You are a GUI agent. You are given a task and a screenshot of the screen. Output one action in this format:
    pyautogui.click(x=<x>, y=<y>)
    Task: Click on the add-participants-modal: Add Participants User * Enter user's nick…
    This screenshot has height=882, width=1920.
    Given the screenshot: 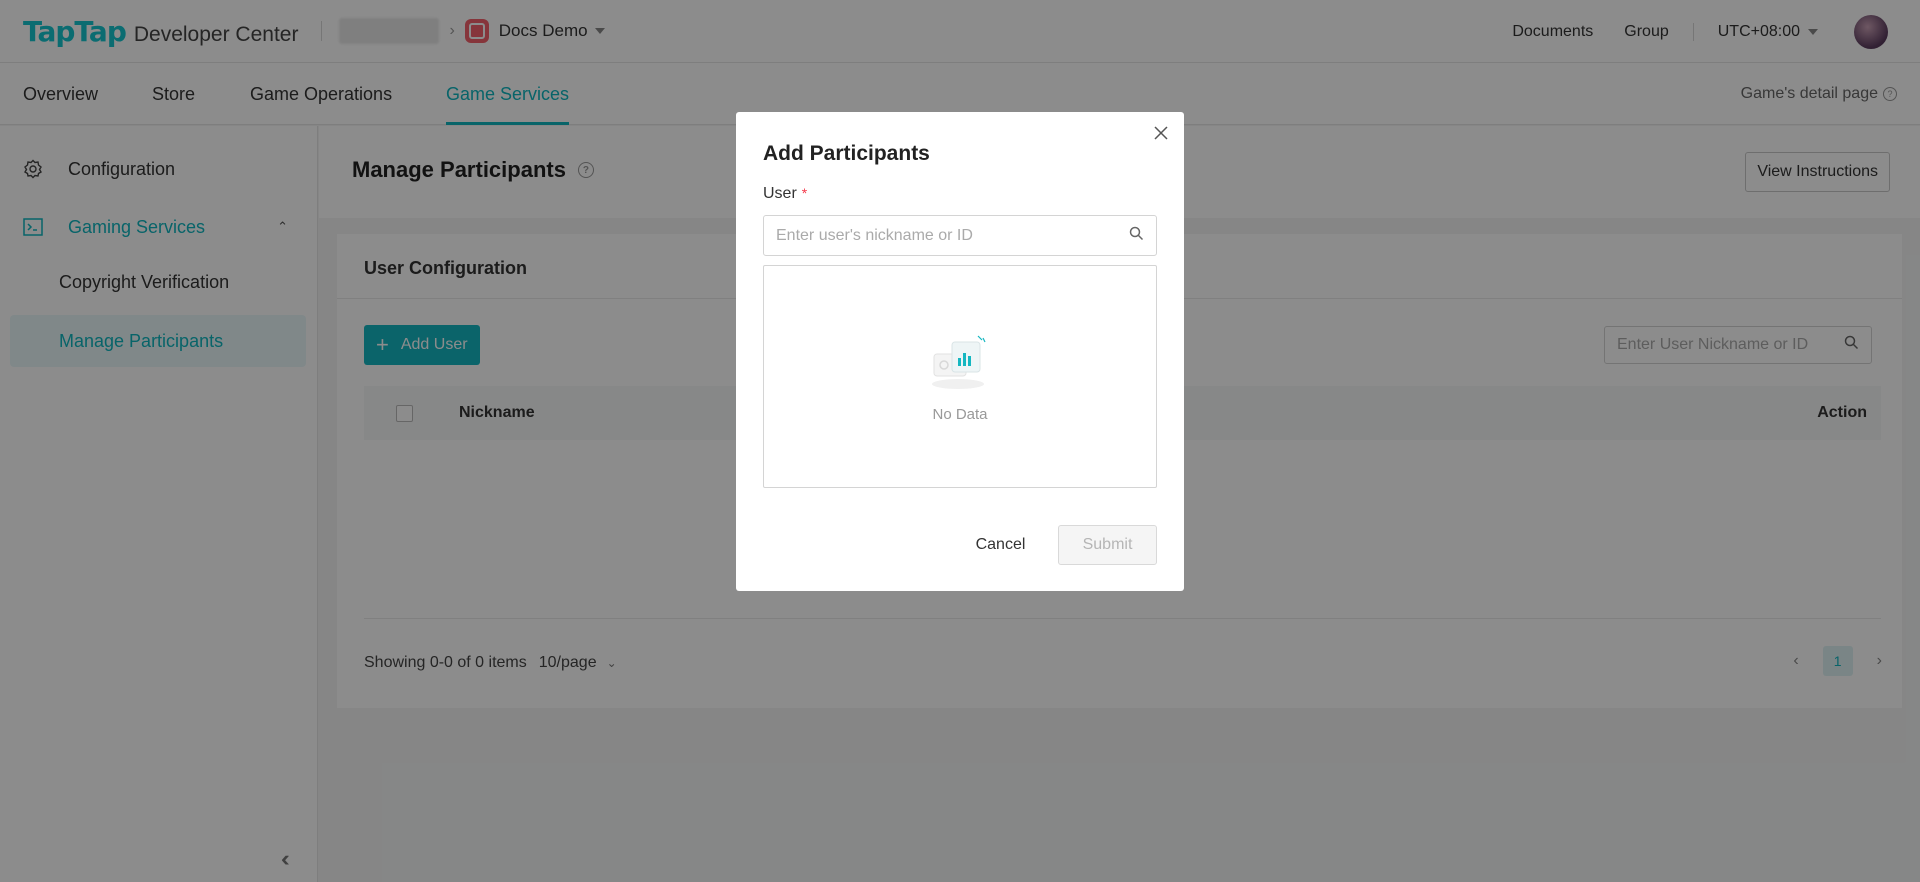 What is the action you would take?
    pyautogui.click(x=960, y=351)
    